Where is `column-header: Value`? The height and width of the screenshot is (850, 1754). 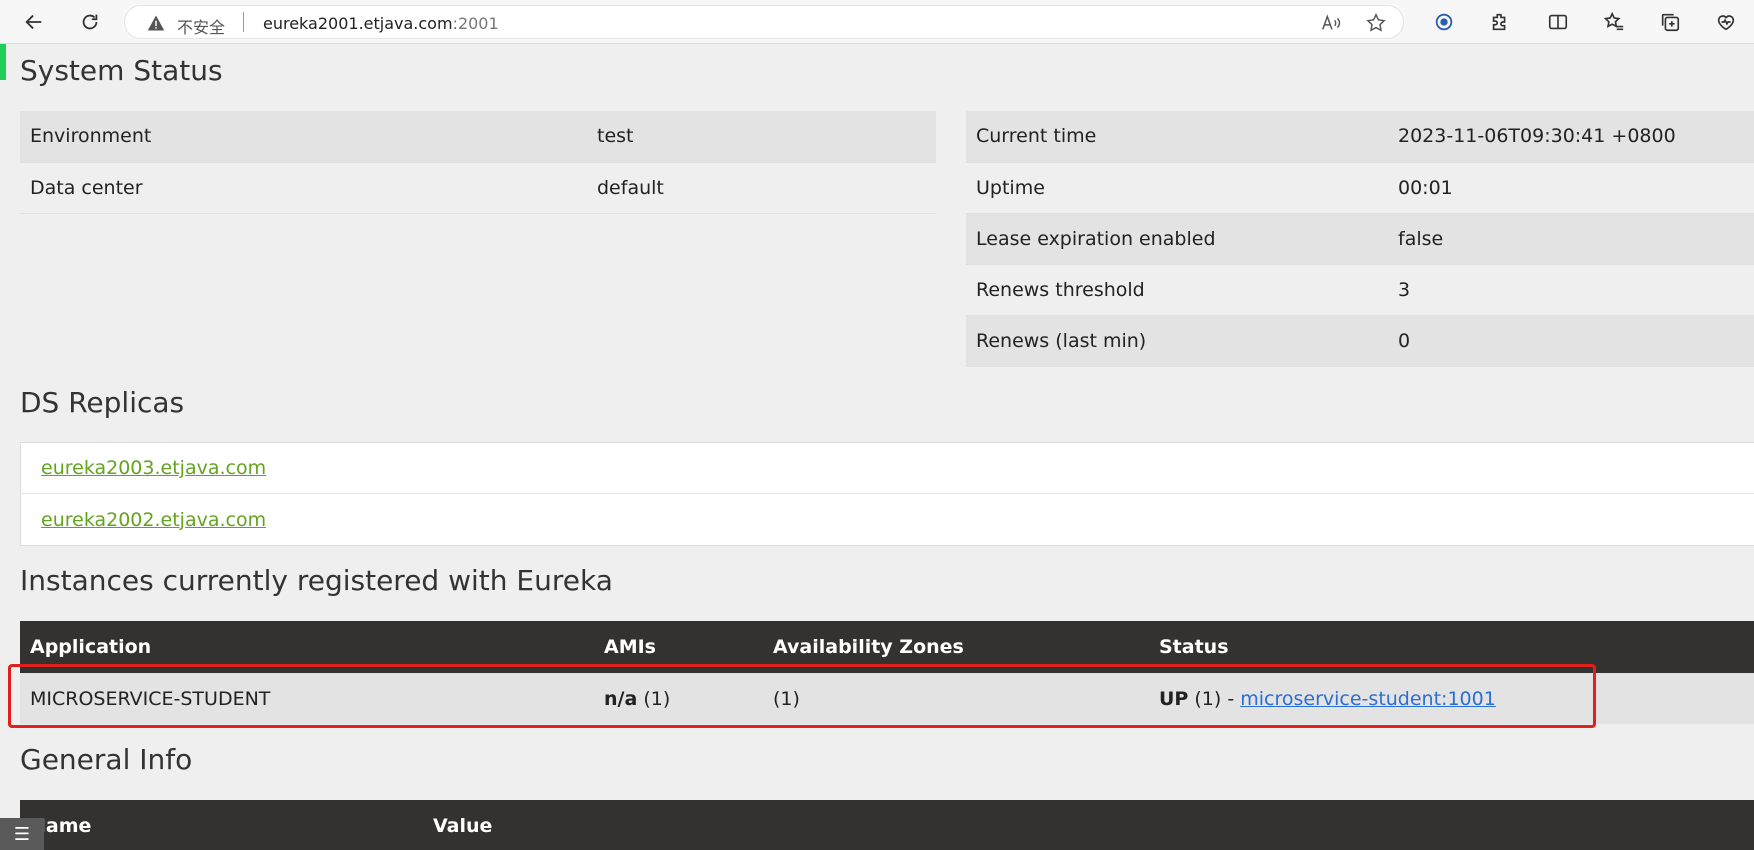
column-header: Value is located at coordinates (1088, 825).